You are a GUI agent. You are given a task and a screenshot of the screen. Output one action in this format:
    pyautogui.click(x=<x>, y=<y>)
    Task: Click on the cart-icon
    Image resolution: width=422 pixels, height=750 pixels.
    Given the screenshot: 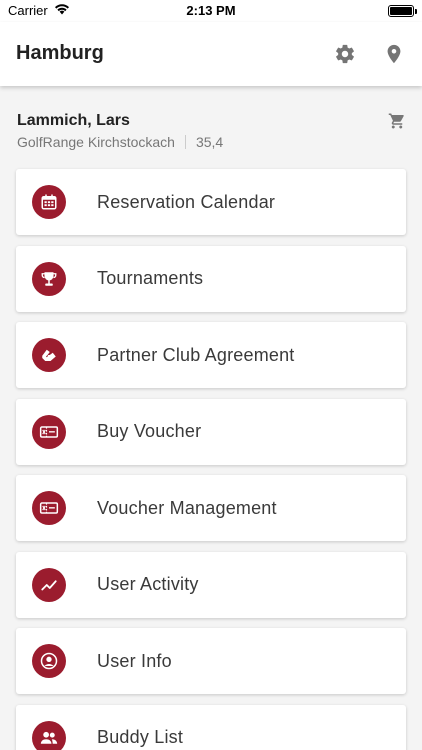 What is the action you would take?
    pyautogui.click(x=397, y=121)
    